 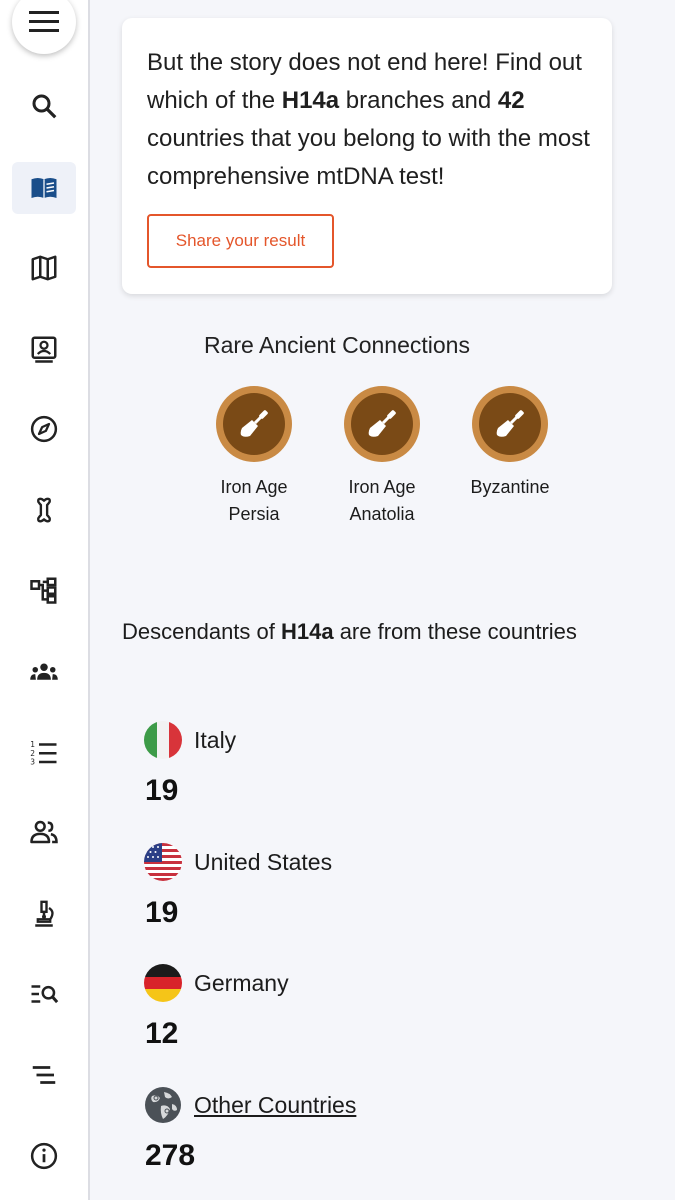 What do you see at coordinates (254, 500) in the screenshot?
I see `badge-label: Iron Age Persia` at bounding box center [254, 500].